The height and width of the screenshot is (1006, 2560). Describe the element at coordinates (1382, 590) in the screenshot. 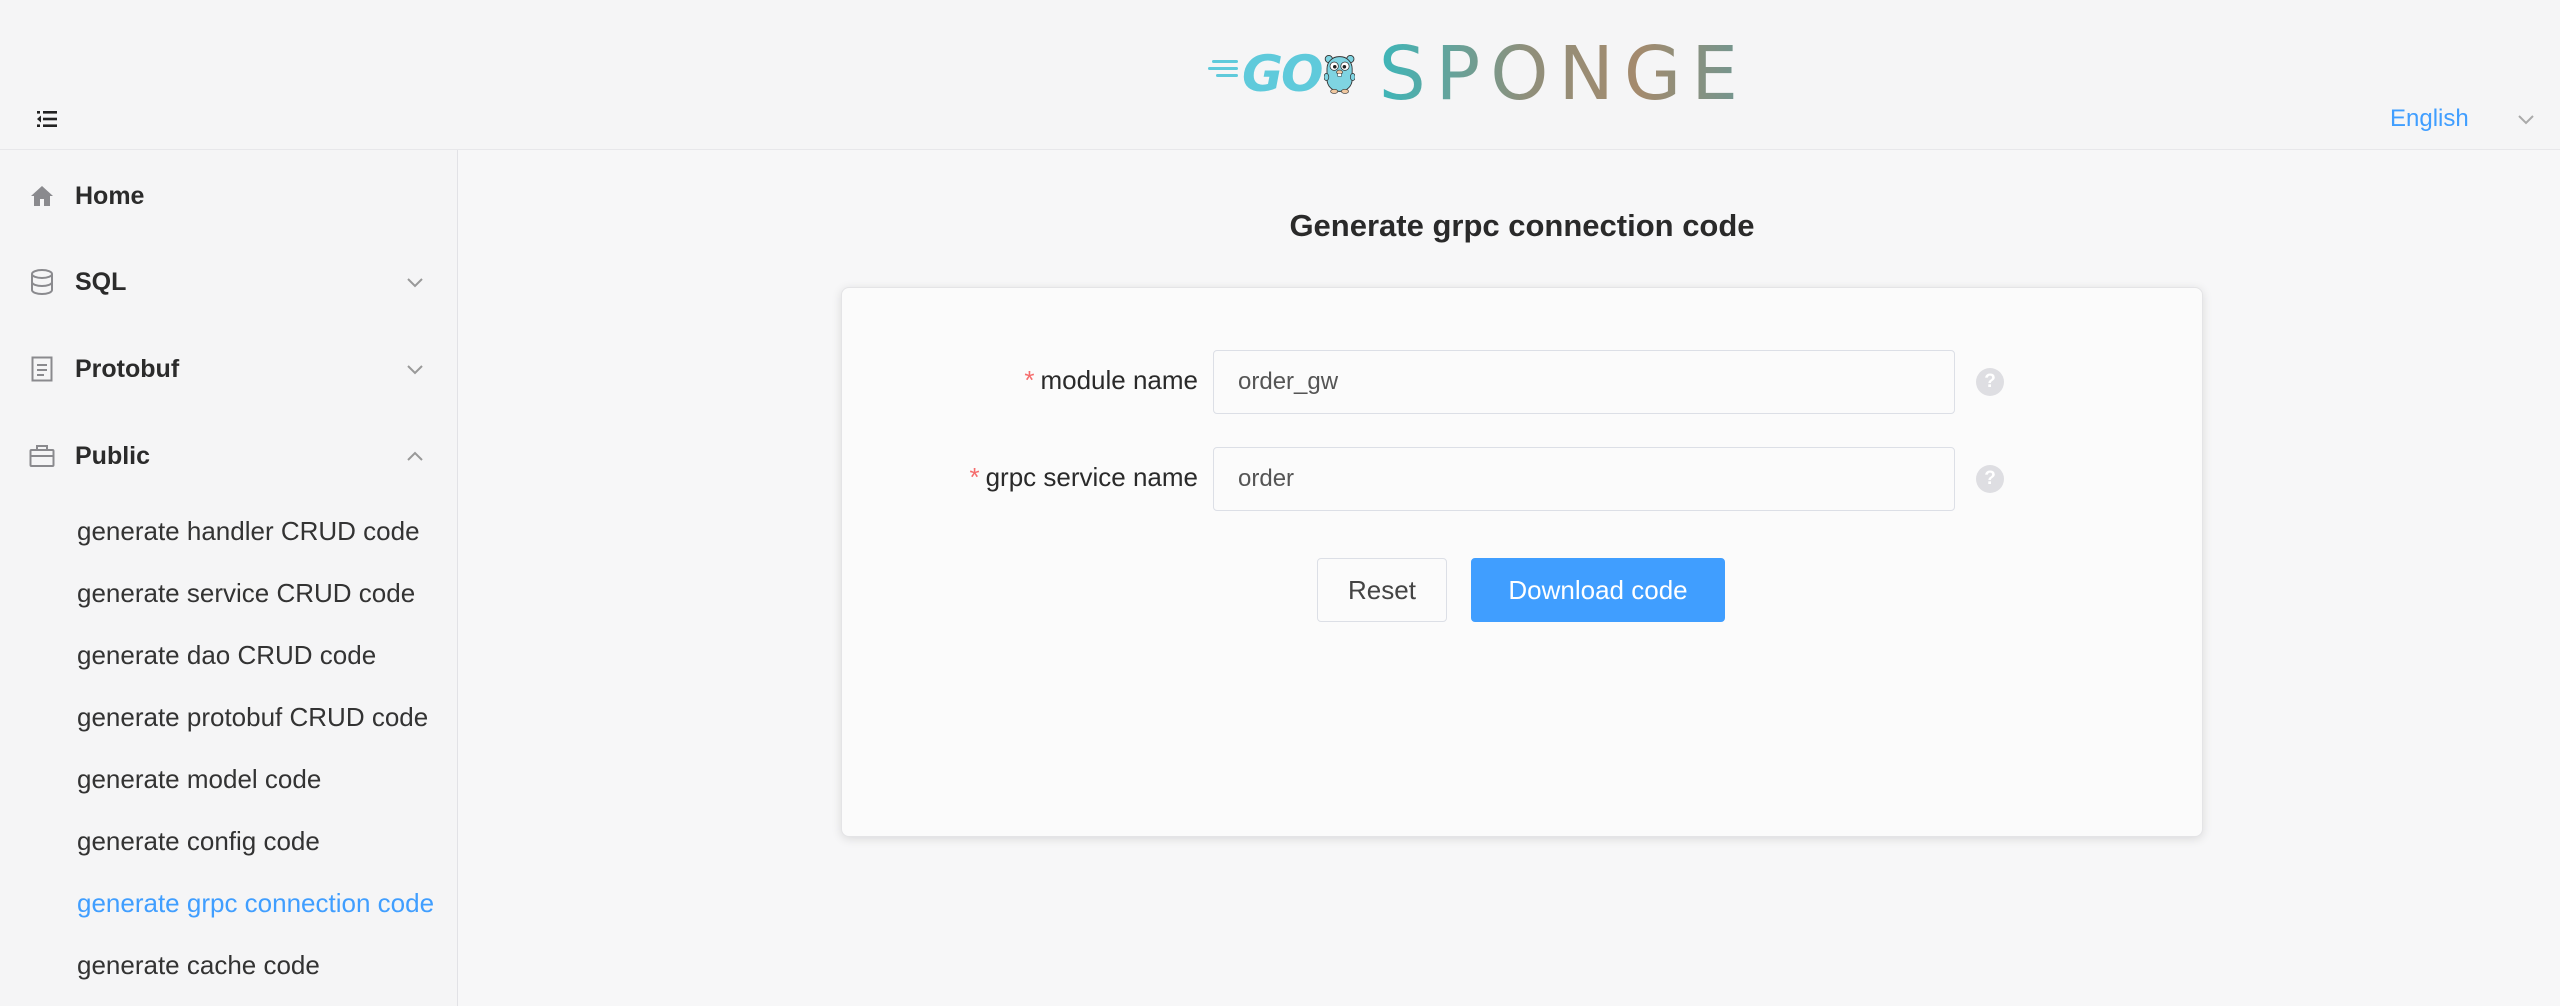

I see `reset-button: Reset` at that location.